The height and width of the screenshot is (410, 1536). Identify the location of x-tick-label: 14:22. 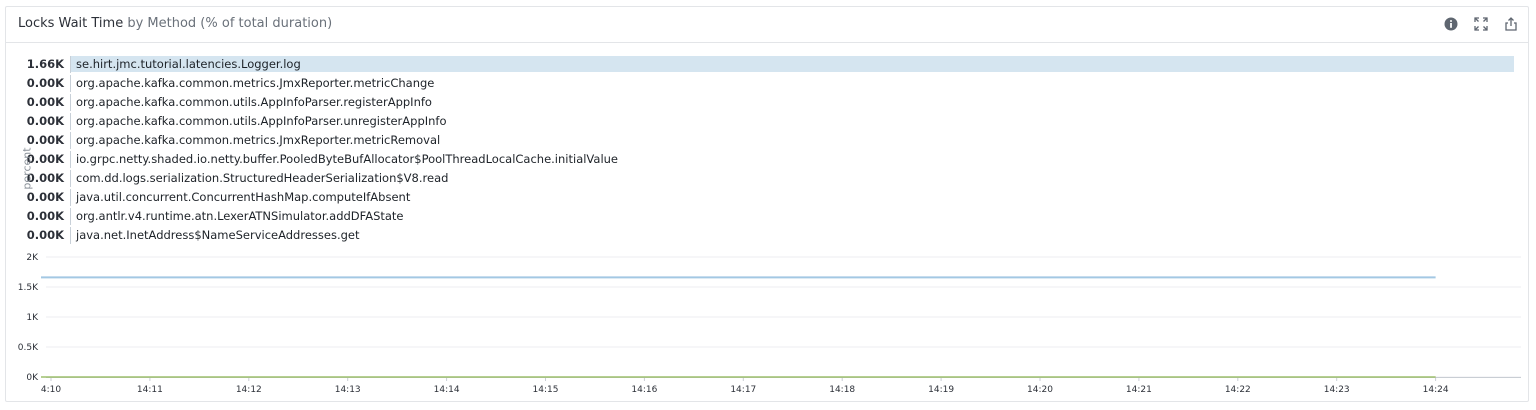
(1238, 390).